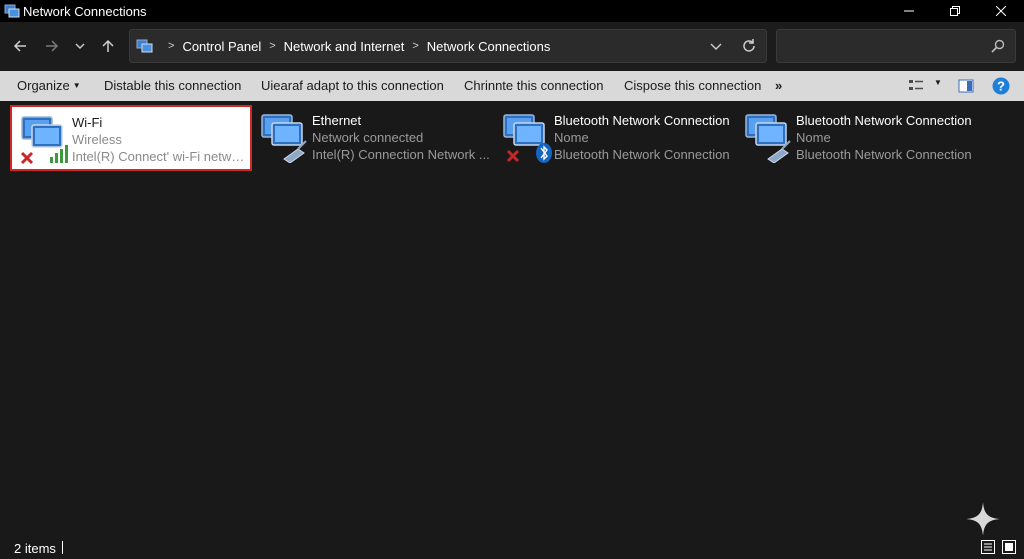 This screenshot has height=559, width=1024. Describe the element at coordinates (43, 85) in the screenshot. I see `organize-label: Organize` at that location.